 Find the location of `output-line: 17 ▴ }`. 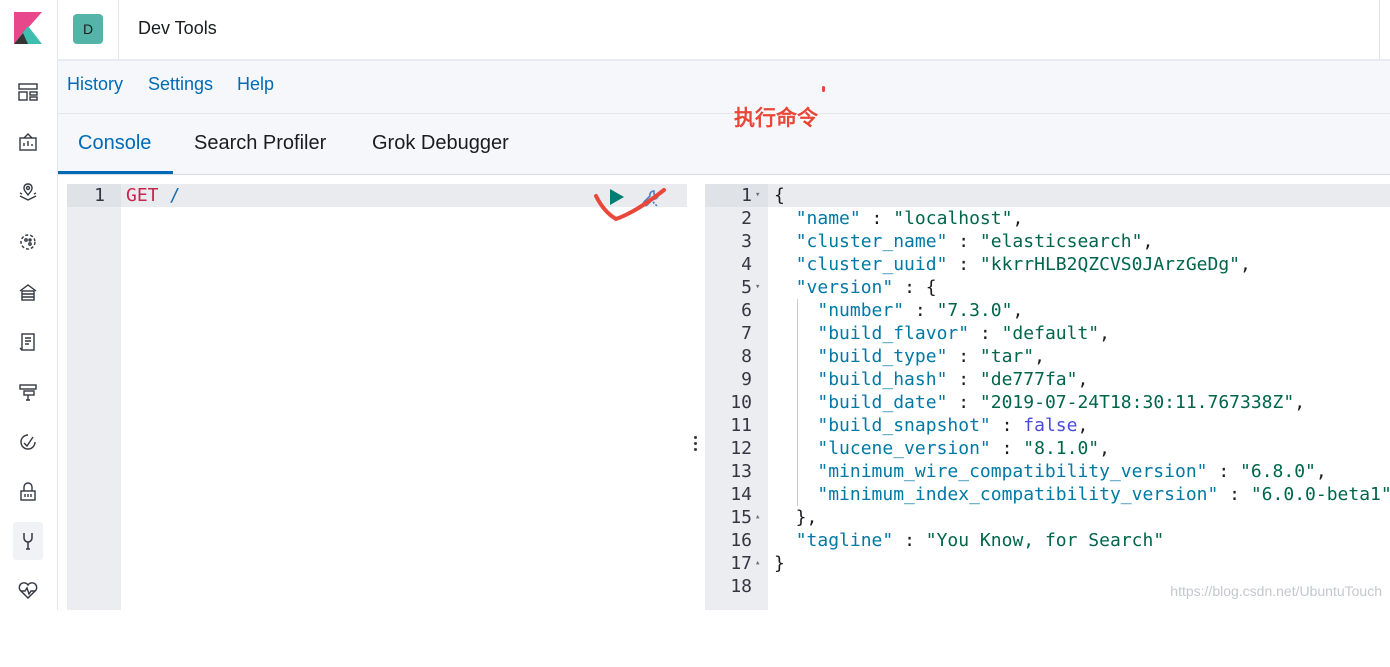

output-line: 17 ▴ } is located at coordinates (1047, 563).